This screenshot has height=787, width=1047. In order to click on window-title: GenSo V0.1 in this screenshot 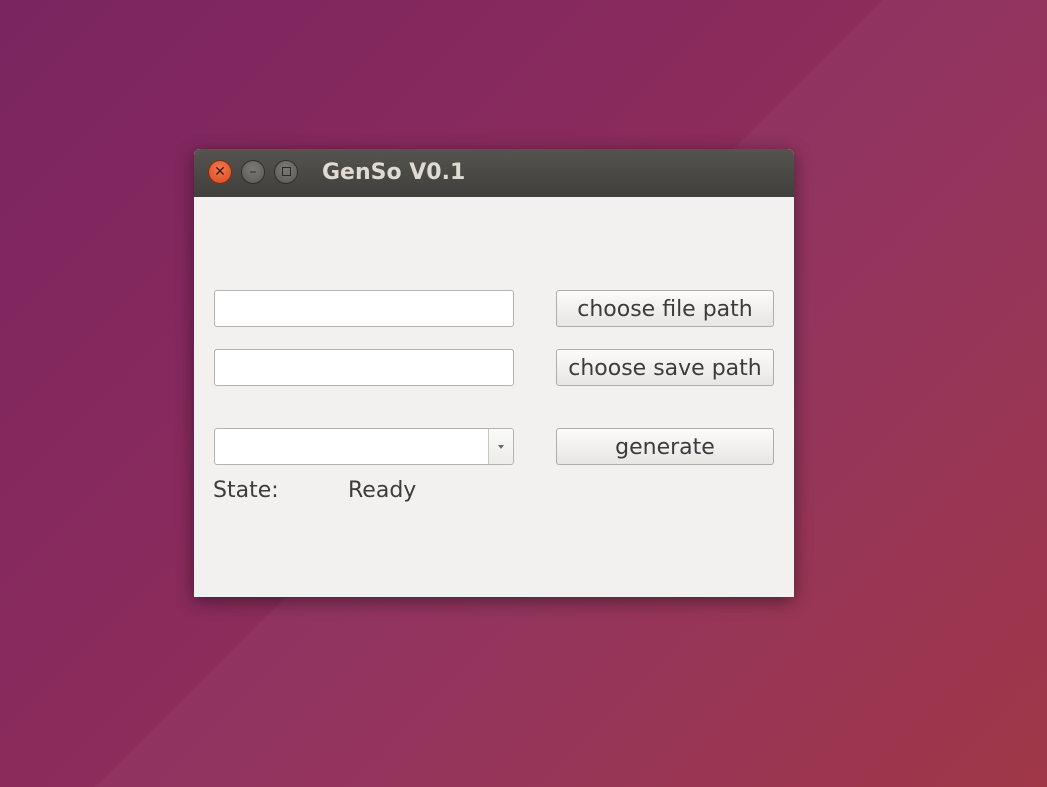, I will do `click(394, 172)`.